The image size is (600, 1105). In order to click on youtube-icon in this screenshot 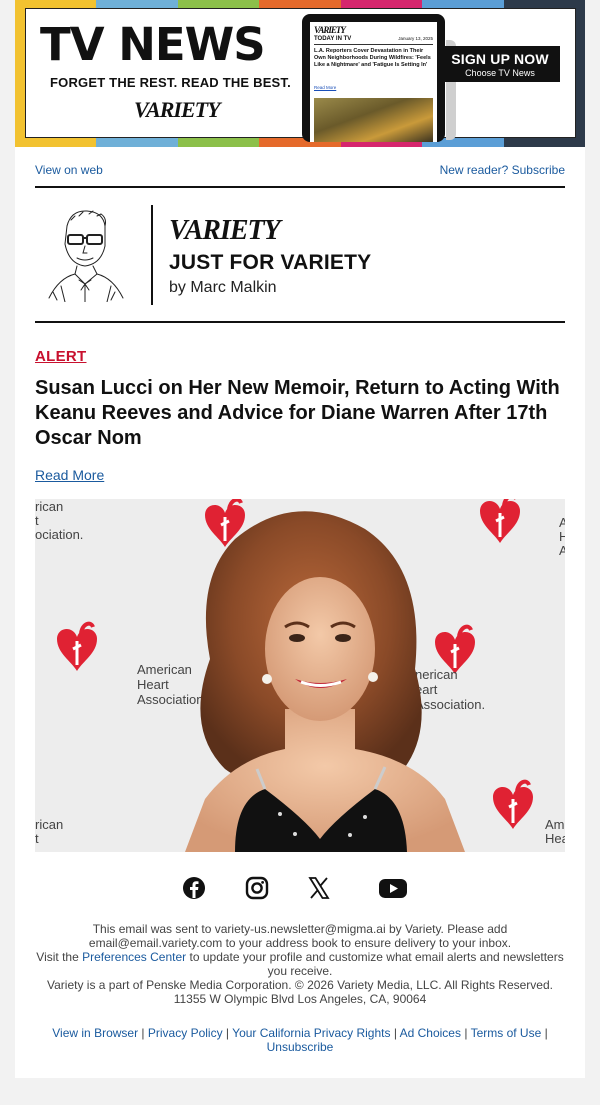, I will do `click(393, 888)`.